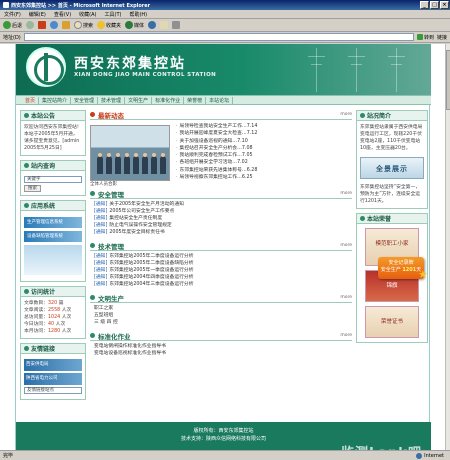  Describe the element at coordinates (346, 335) in the screenshot. I see `standard-more-link: more` at that location.